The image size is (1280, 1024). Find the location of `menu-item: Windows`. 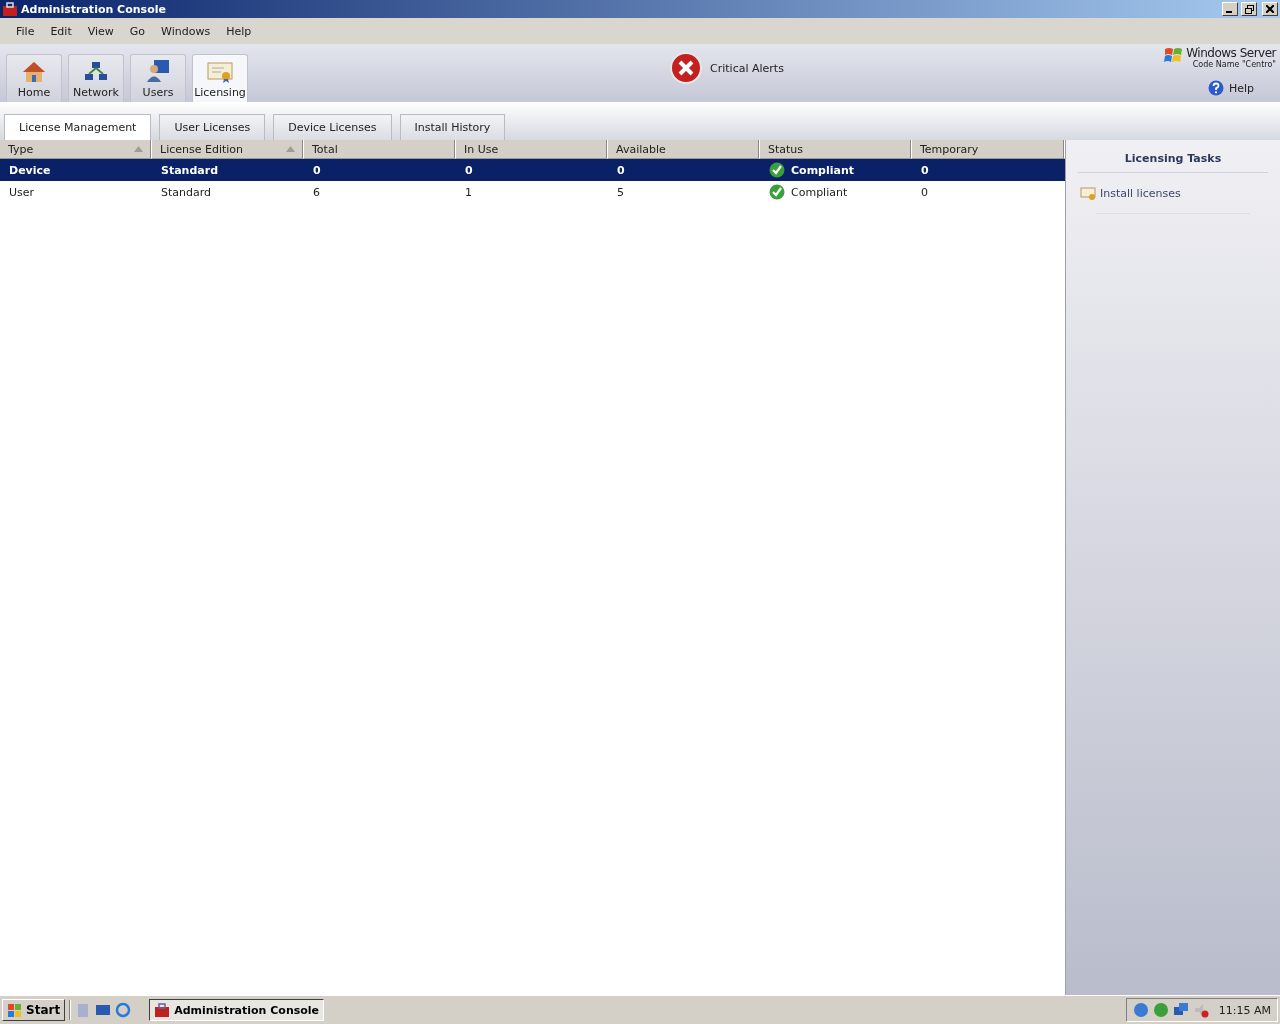

menu-item: Windows is located at coordinates (186, 31).